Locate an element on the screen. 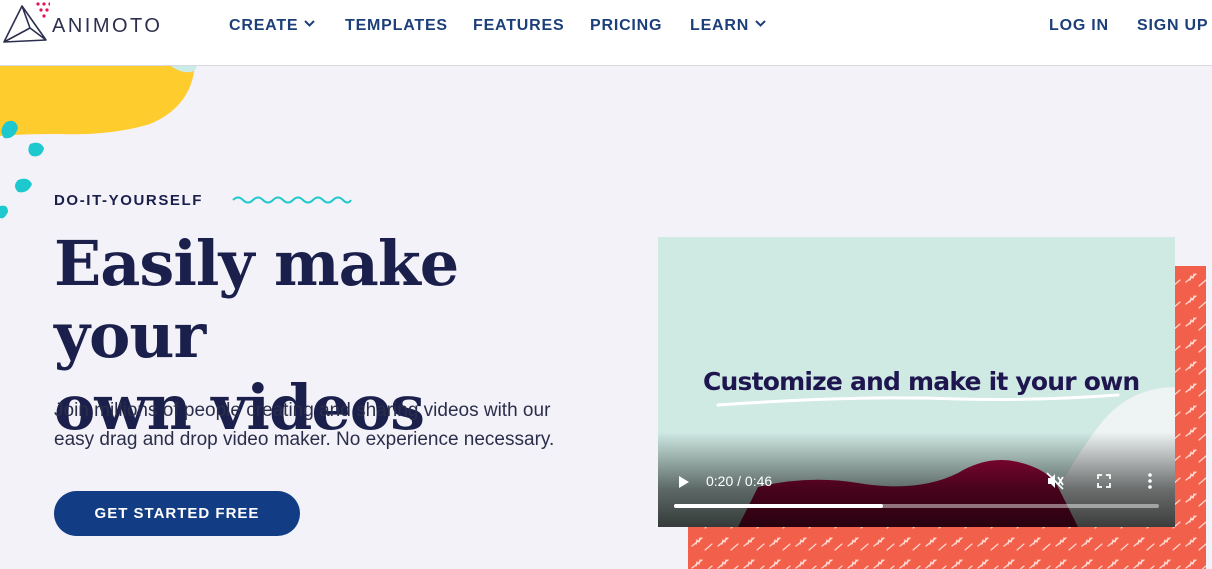 Image resolution: width=1212 pixels, height=569 pixels. nav-learn: LEARN is located at coordinates (728, 26).